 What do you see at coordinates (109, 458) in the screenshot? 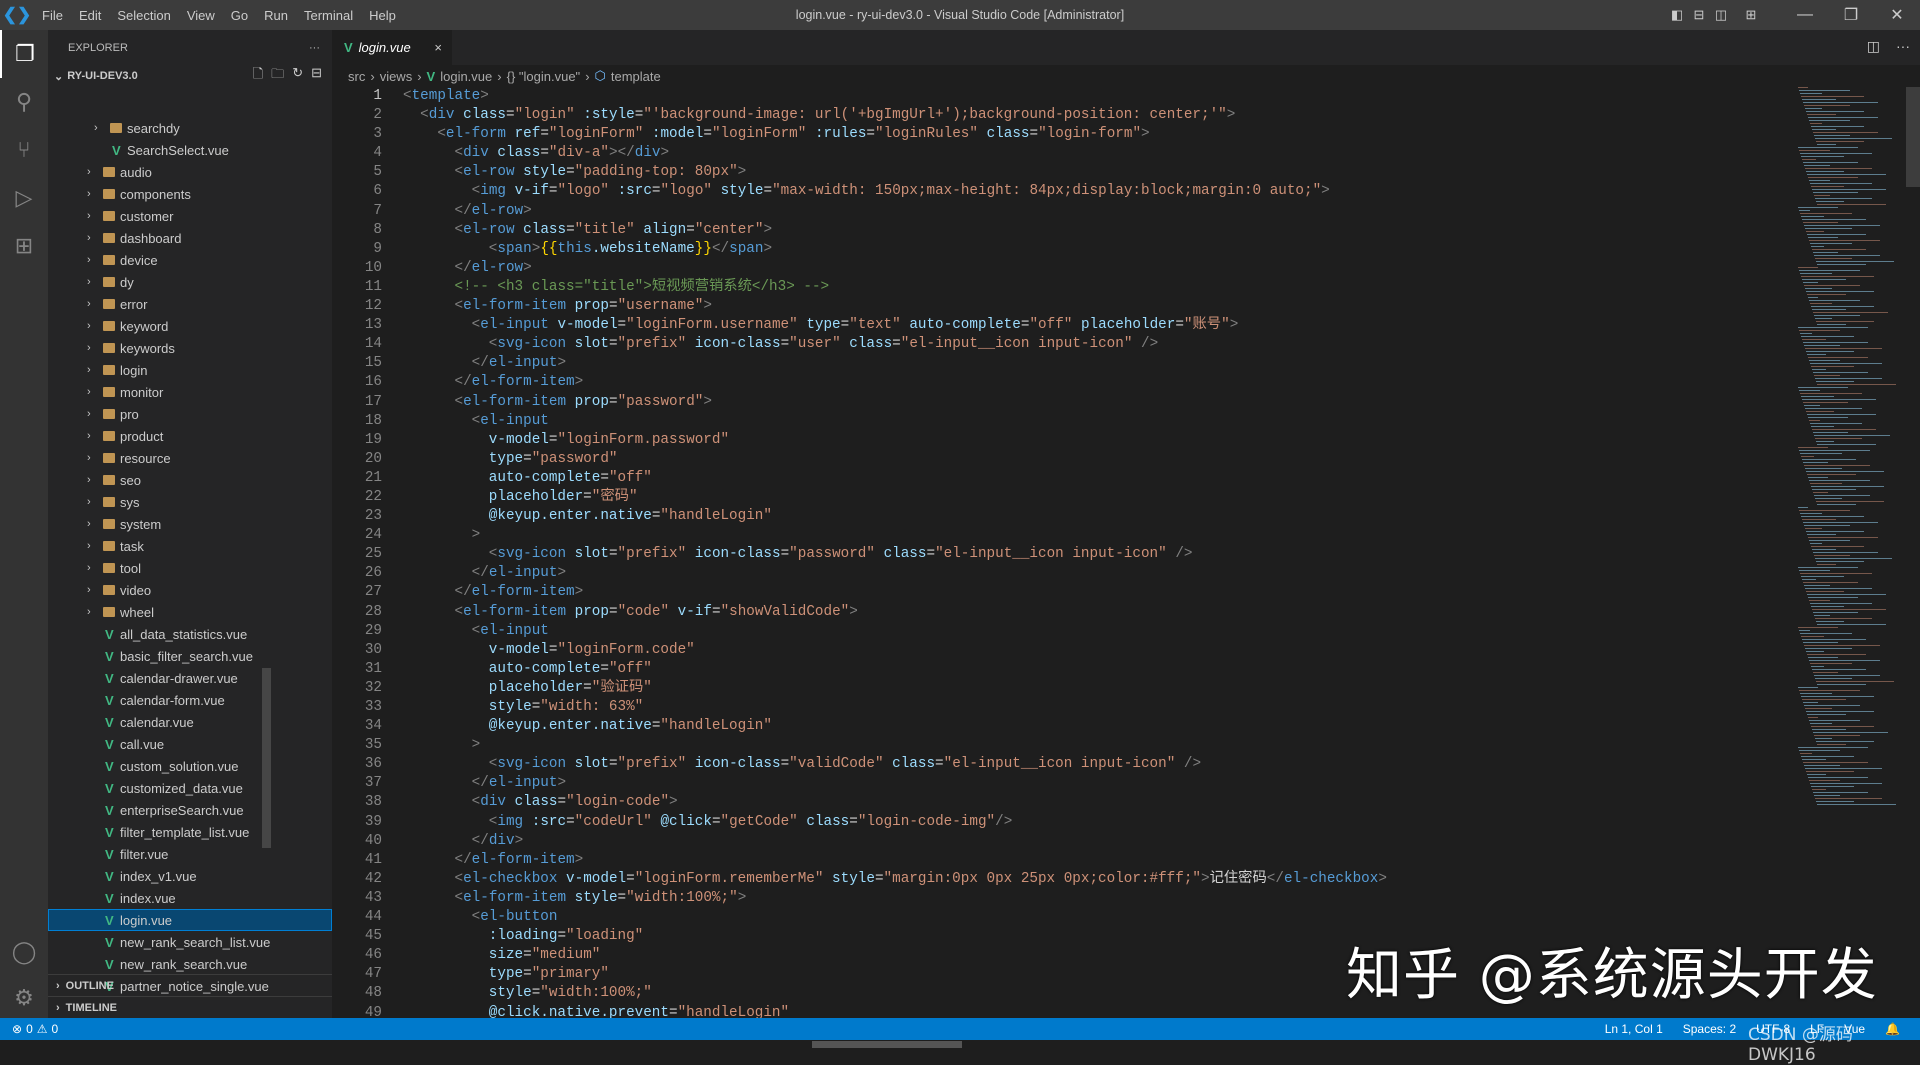
I see `folder-icon` at bounding box center [109, 458].